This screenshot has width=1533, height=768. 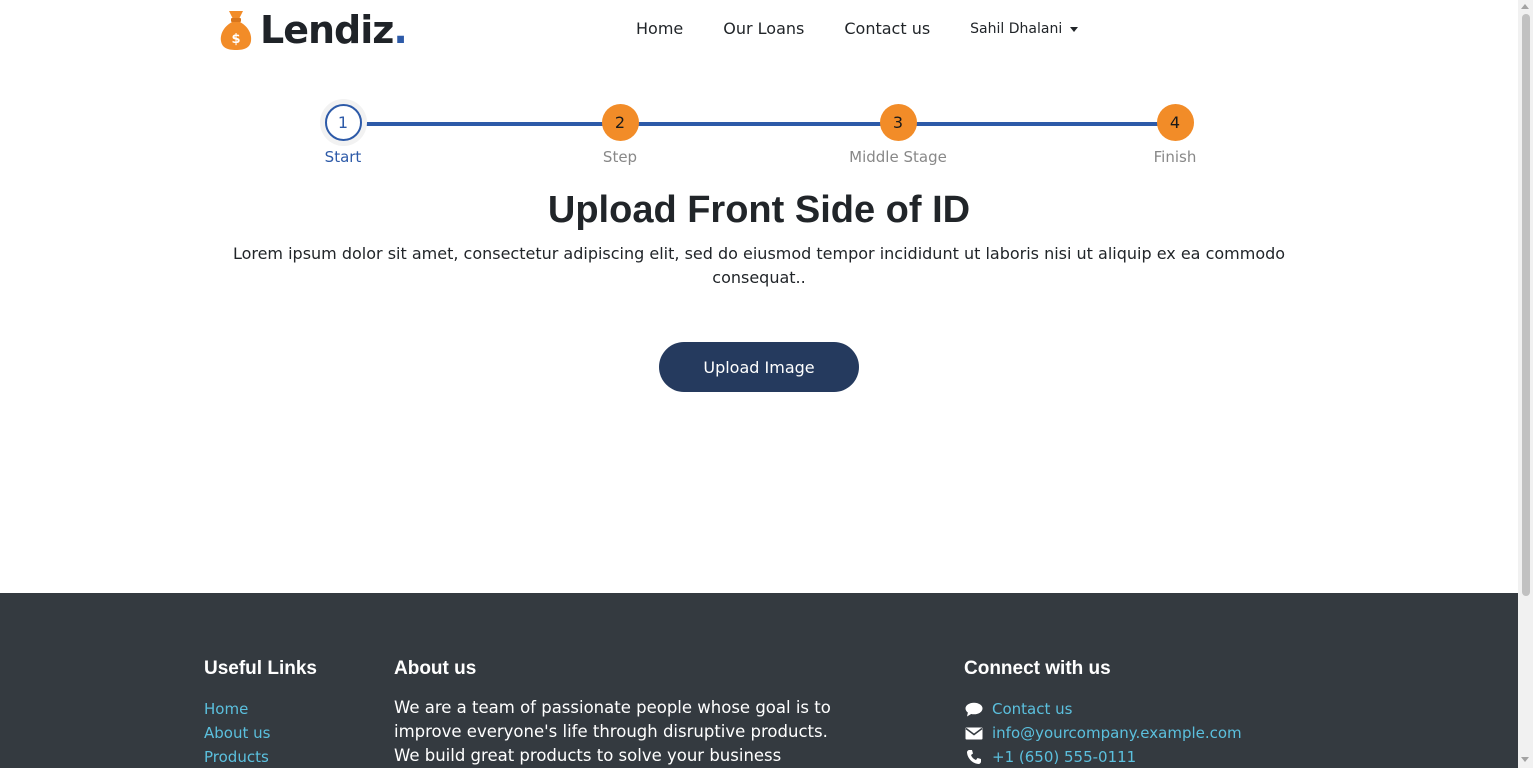 What do you see at coordinates (343, 157) in the screenshot?
I see `step-label: Start` at bounding box center [343, 157].